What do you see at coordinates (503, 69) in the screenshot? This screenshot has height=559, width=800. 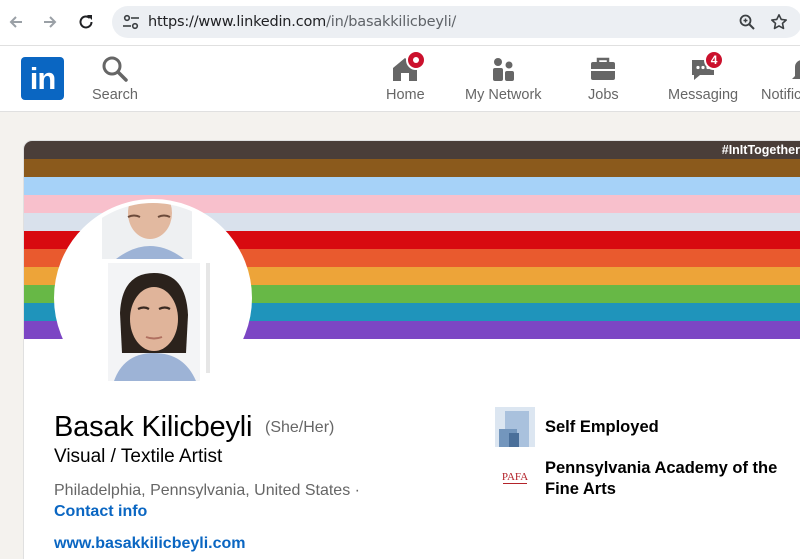 I see `my-network-icon` at bounding box center [503, 69].